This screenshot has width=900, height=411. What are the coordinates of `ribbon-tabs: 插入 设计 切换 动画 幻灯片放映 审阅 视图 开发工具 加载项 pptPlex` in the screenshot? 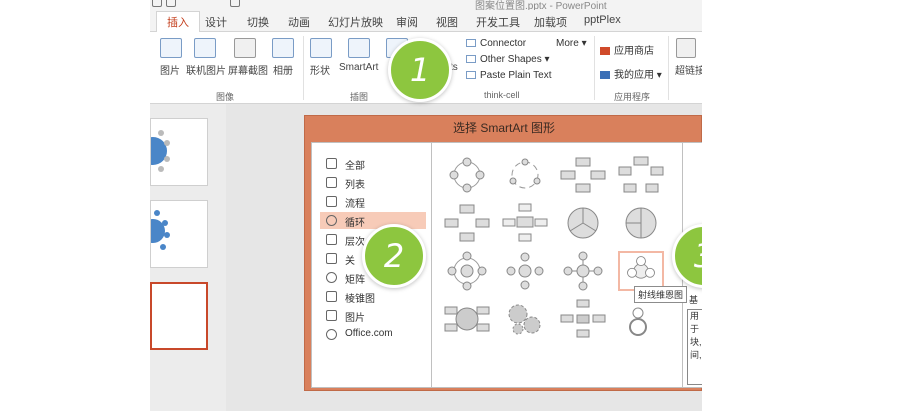 It's located at (426, 23).